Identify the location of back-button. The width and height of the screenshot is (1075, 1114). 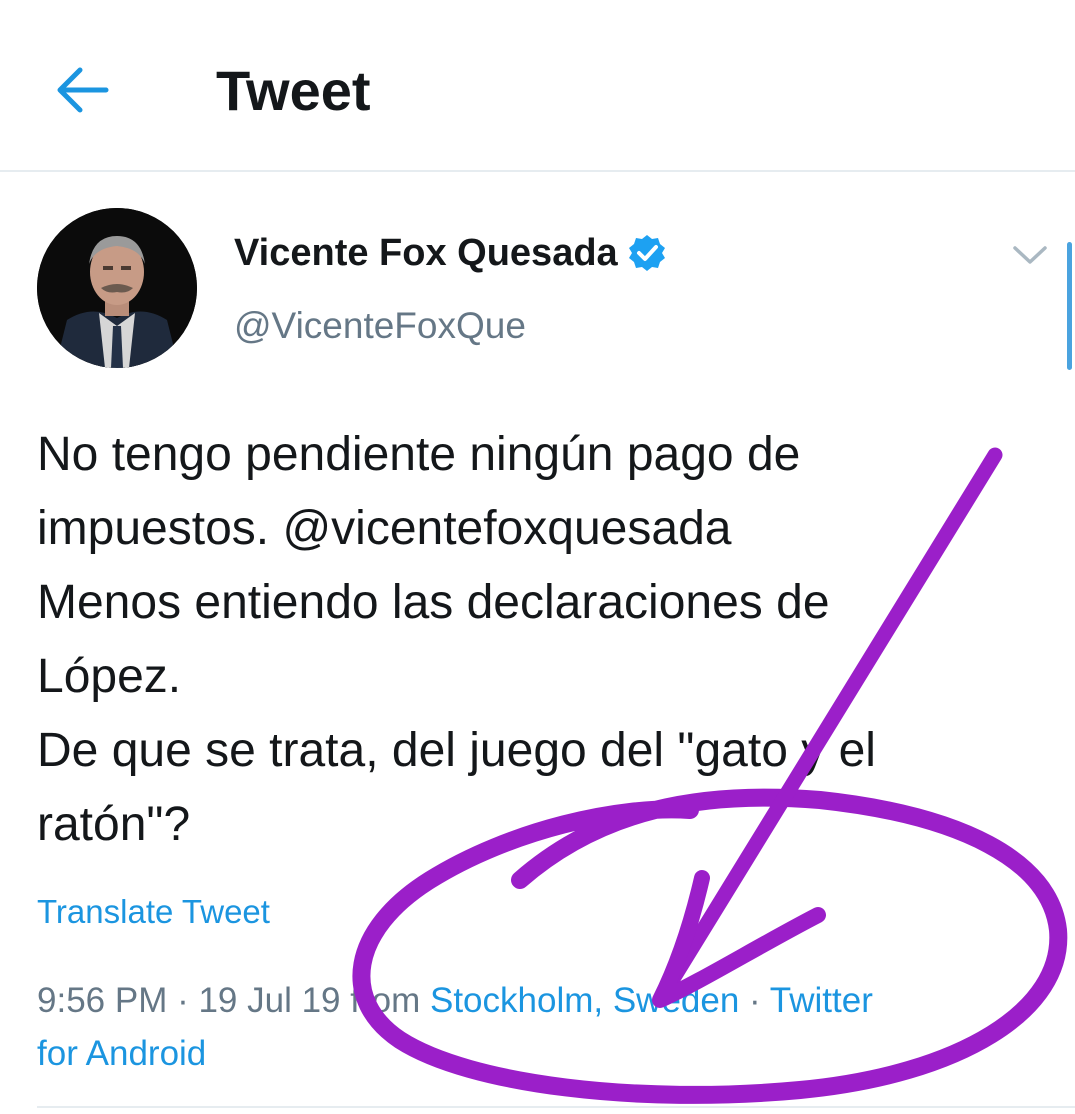
(85, 90).